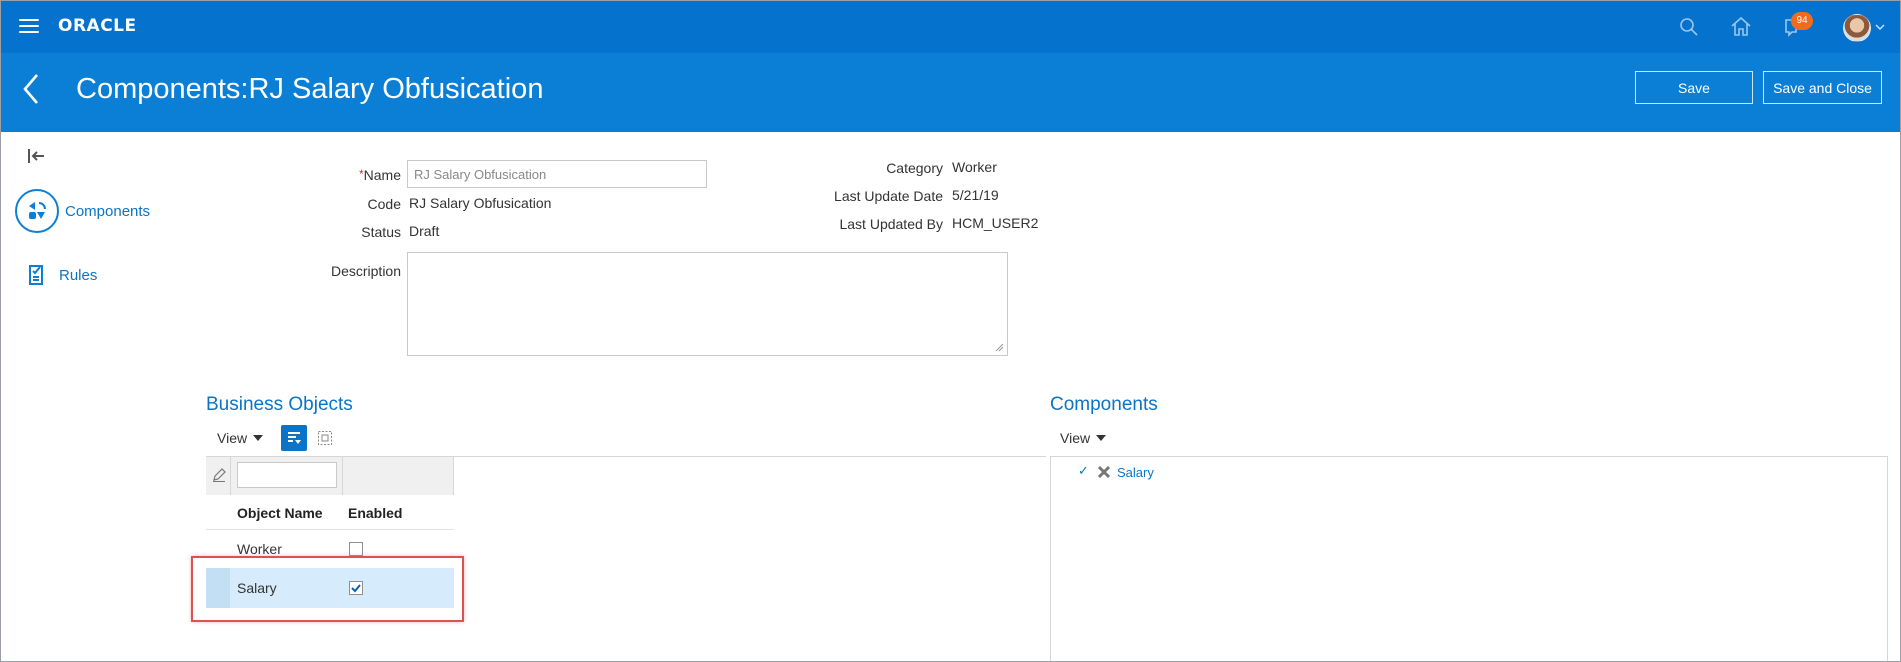  What do you see at coordinates (1857, 28) in the screenshot?
I see `avatar` at bounding box center [1857, 28].